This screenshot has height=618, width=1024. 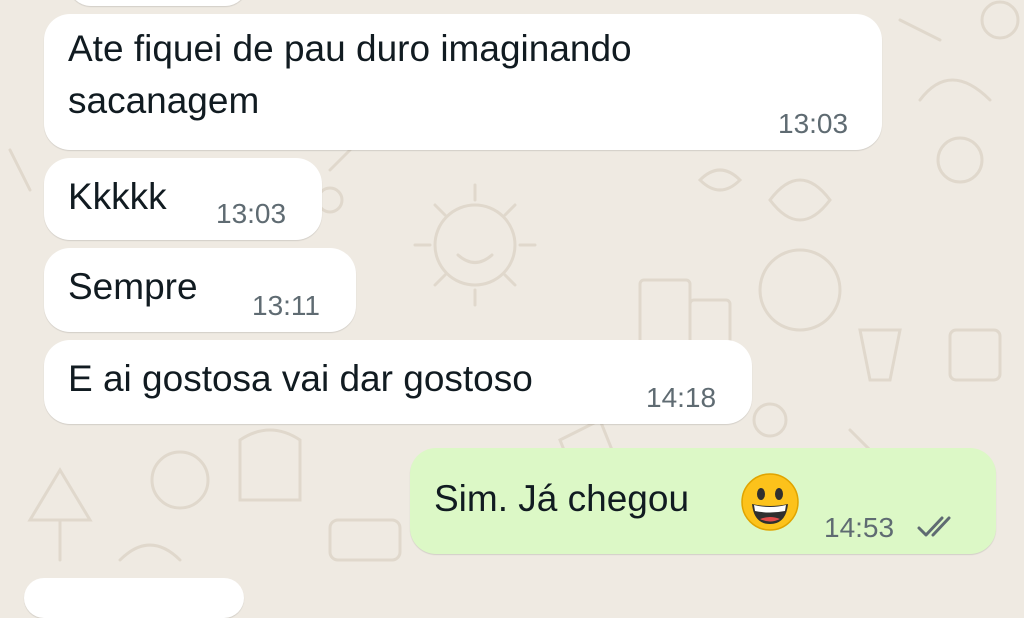 I want to click on message-timestamp: 13:11, so click(x=286, y=305).